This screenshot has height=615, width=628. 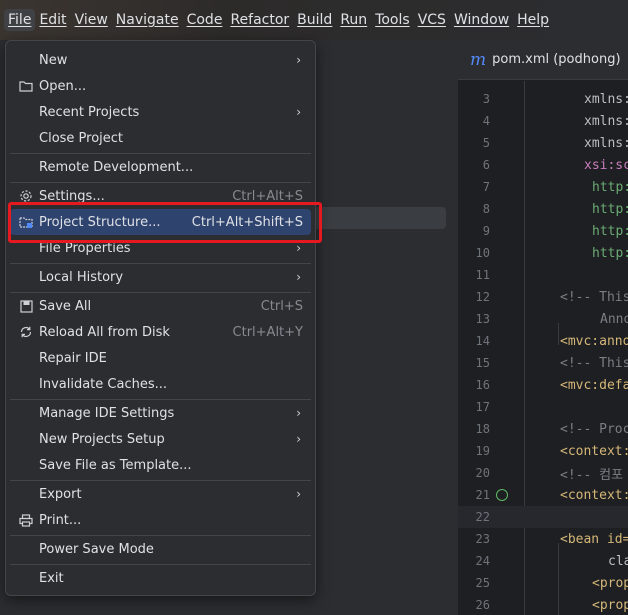 What do you see at coordinates (52, 20) in the screenshot?
I see `menu-edit: Edit` at bounding box center [52, 20].